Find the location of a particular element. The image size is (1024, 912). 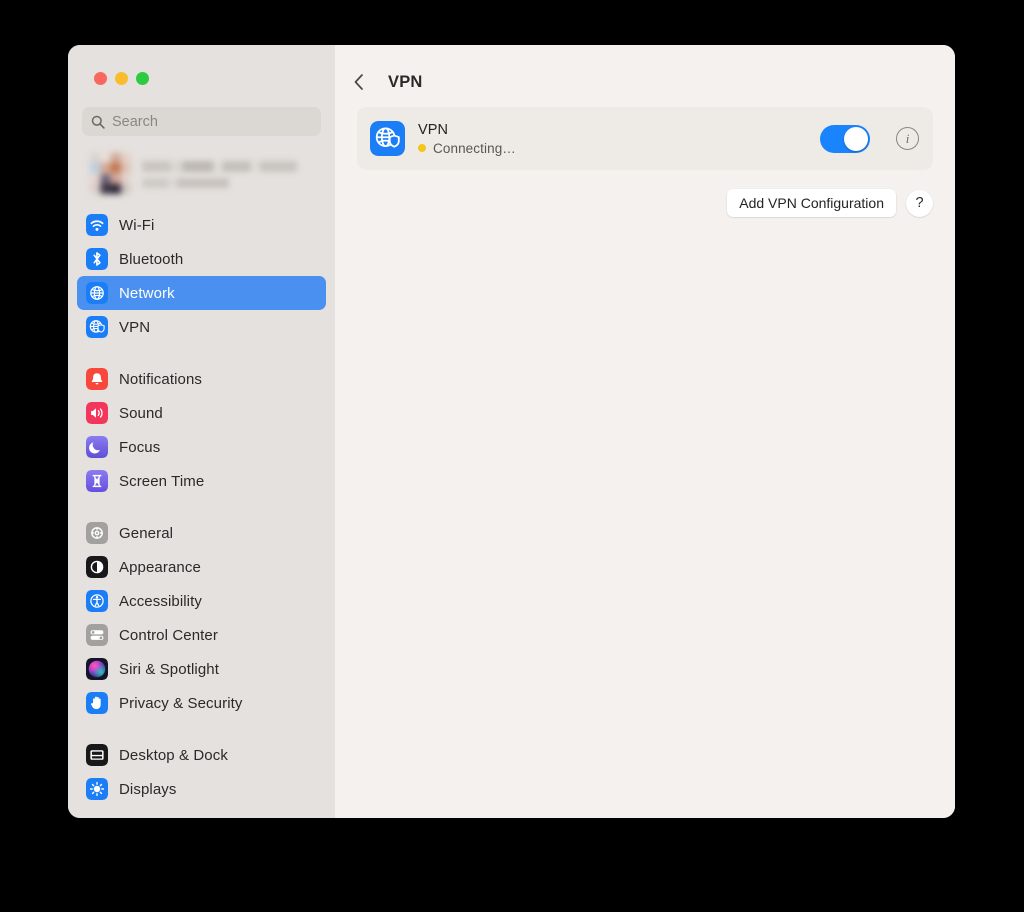

notifications-bell-icon is located at coordinates (97, 379).